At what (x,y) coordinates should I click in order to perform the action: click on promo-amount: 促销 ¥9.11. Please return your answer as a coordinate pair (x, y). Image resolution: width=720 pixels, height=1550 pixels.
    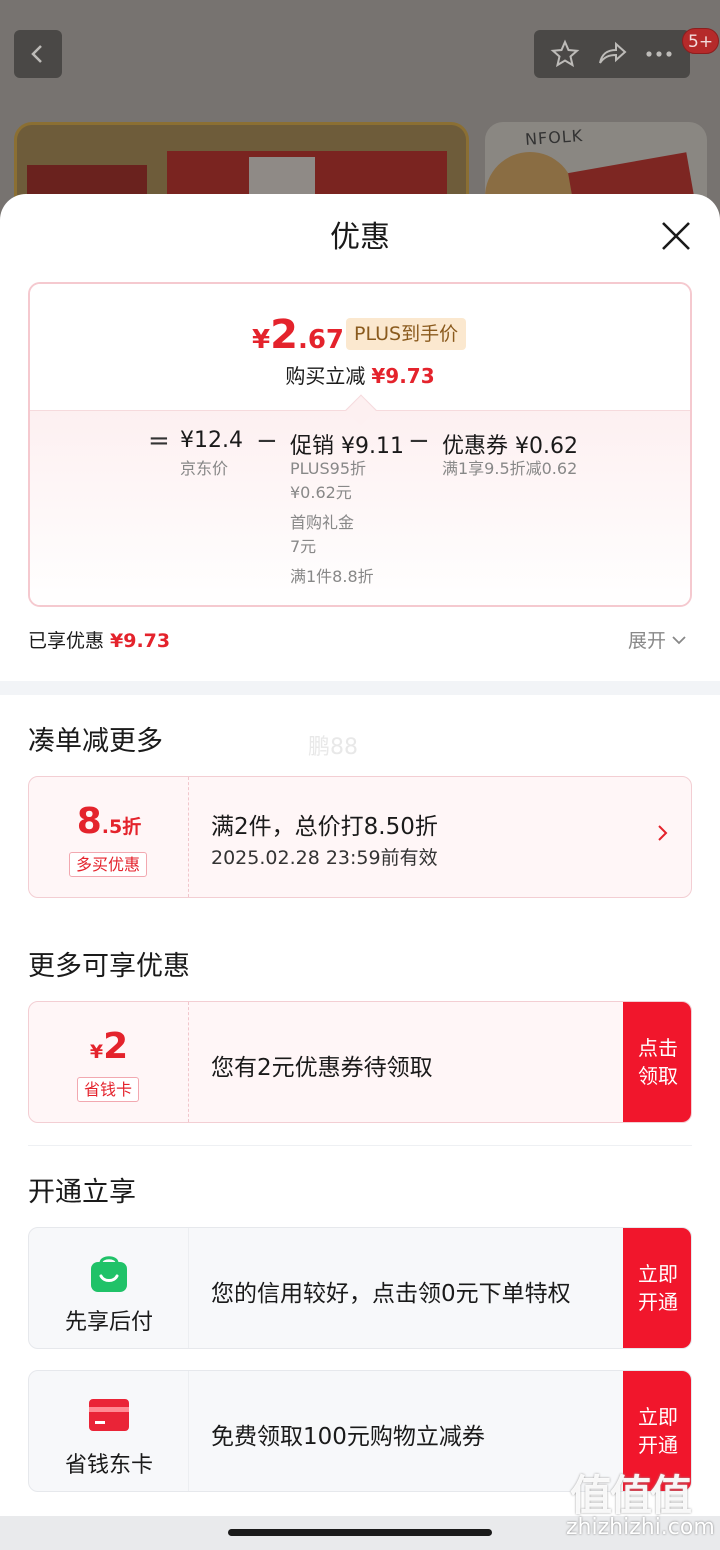
    Looking at the image, I should click on (347, 446).